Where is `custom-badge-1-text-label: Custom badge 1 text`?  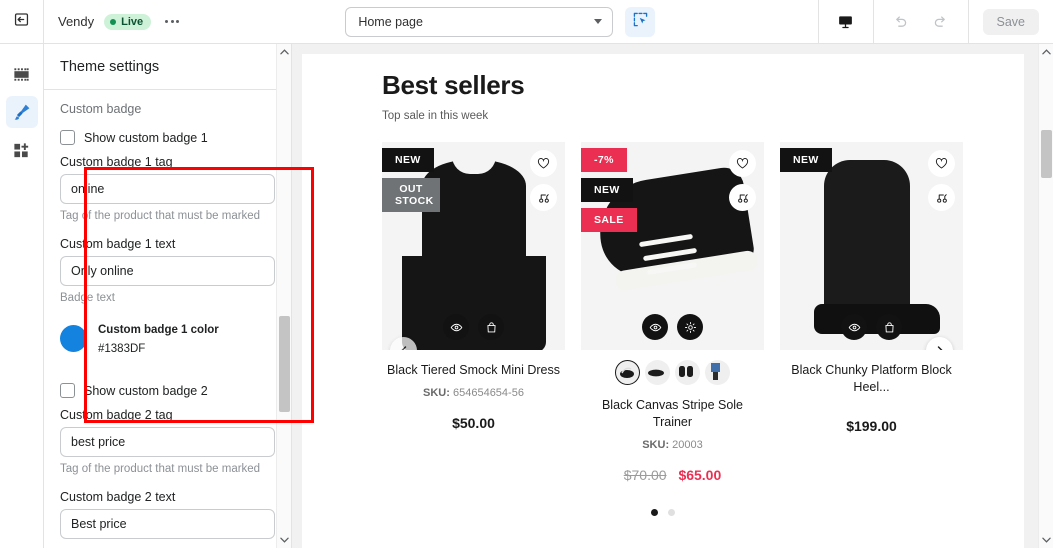 custom-badge-1-text-label: Custom badge 1 text is located at coordinates (118, 243).